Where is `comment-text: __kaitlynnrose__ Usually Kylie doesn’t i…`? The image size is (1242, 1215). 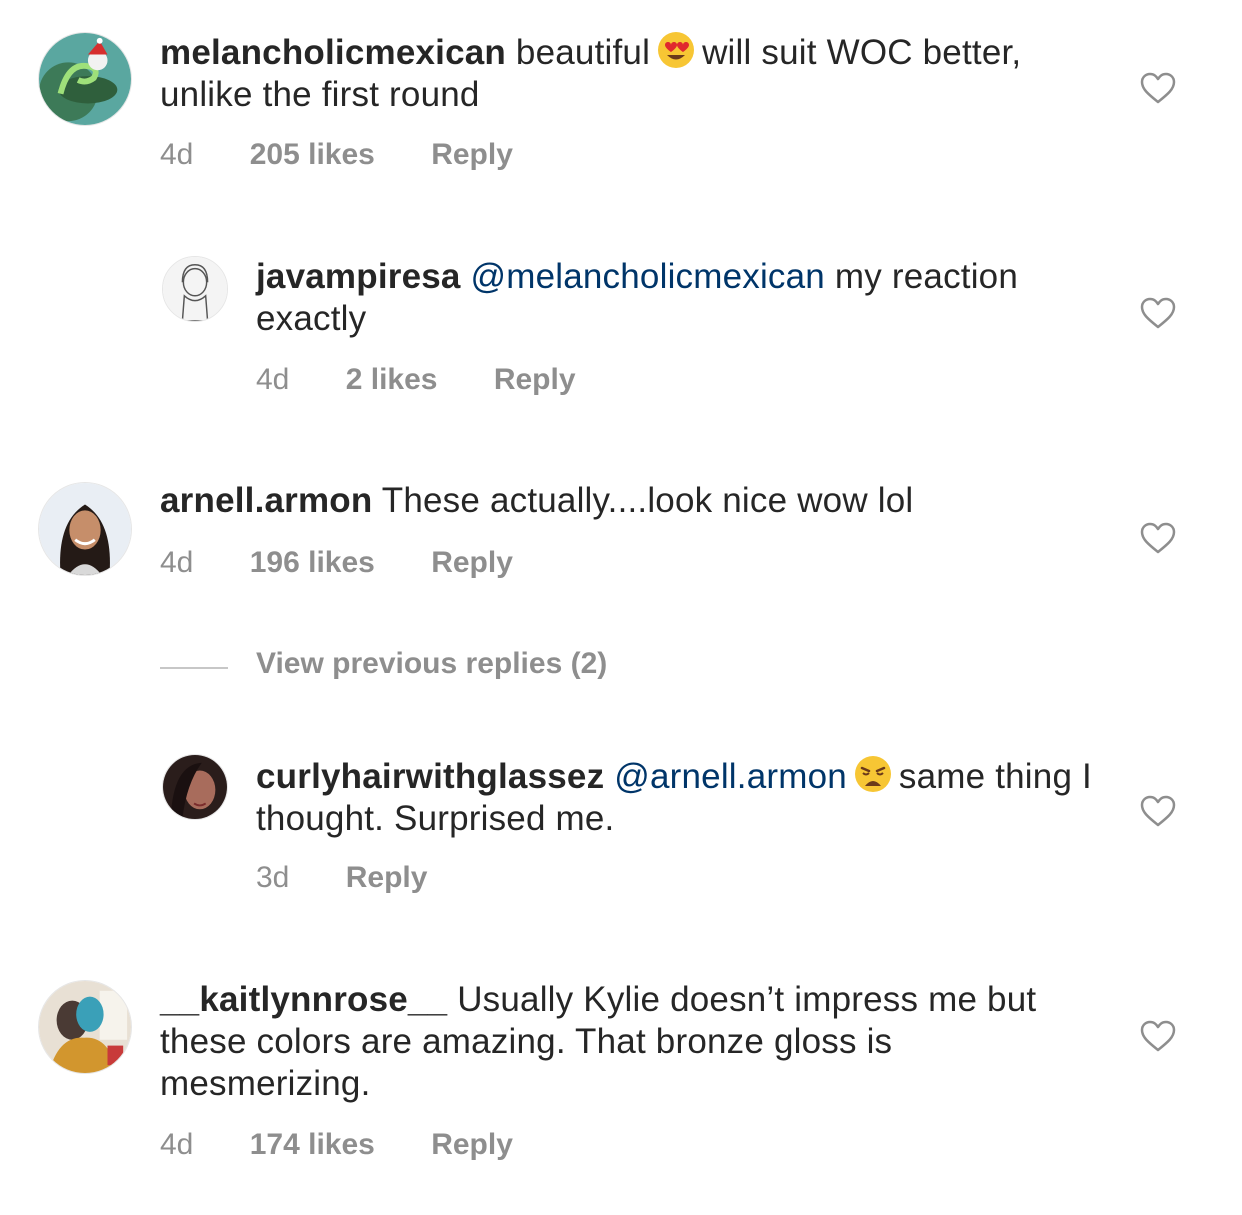
comment-text: __kaitlynnrose__ Usually Kylie doesn’t i… is located at coordinates (625, 1042).